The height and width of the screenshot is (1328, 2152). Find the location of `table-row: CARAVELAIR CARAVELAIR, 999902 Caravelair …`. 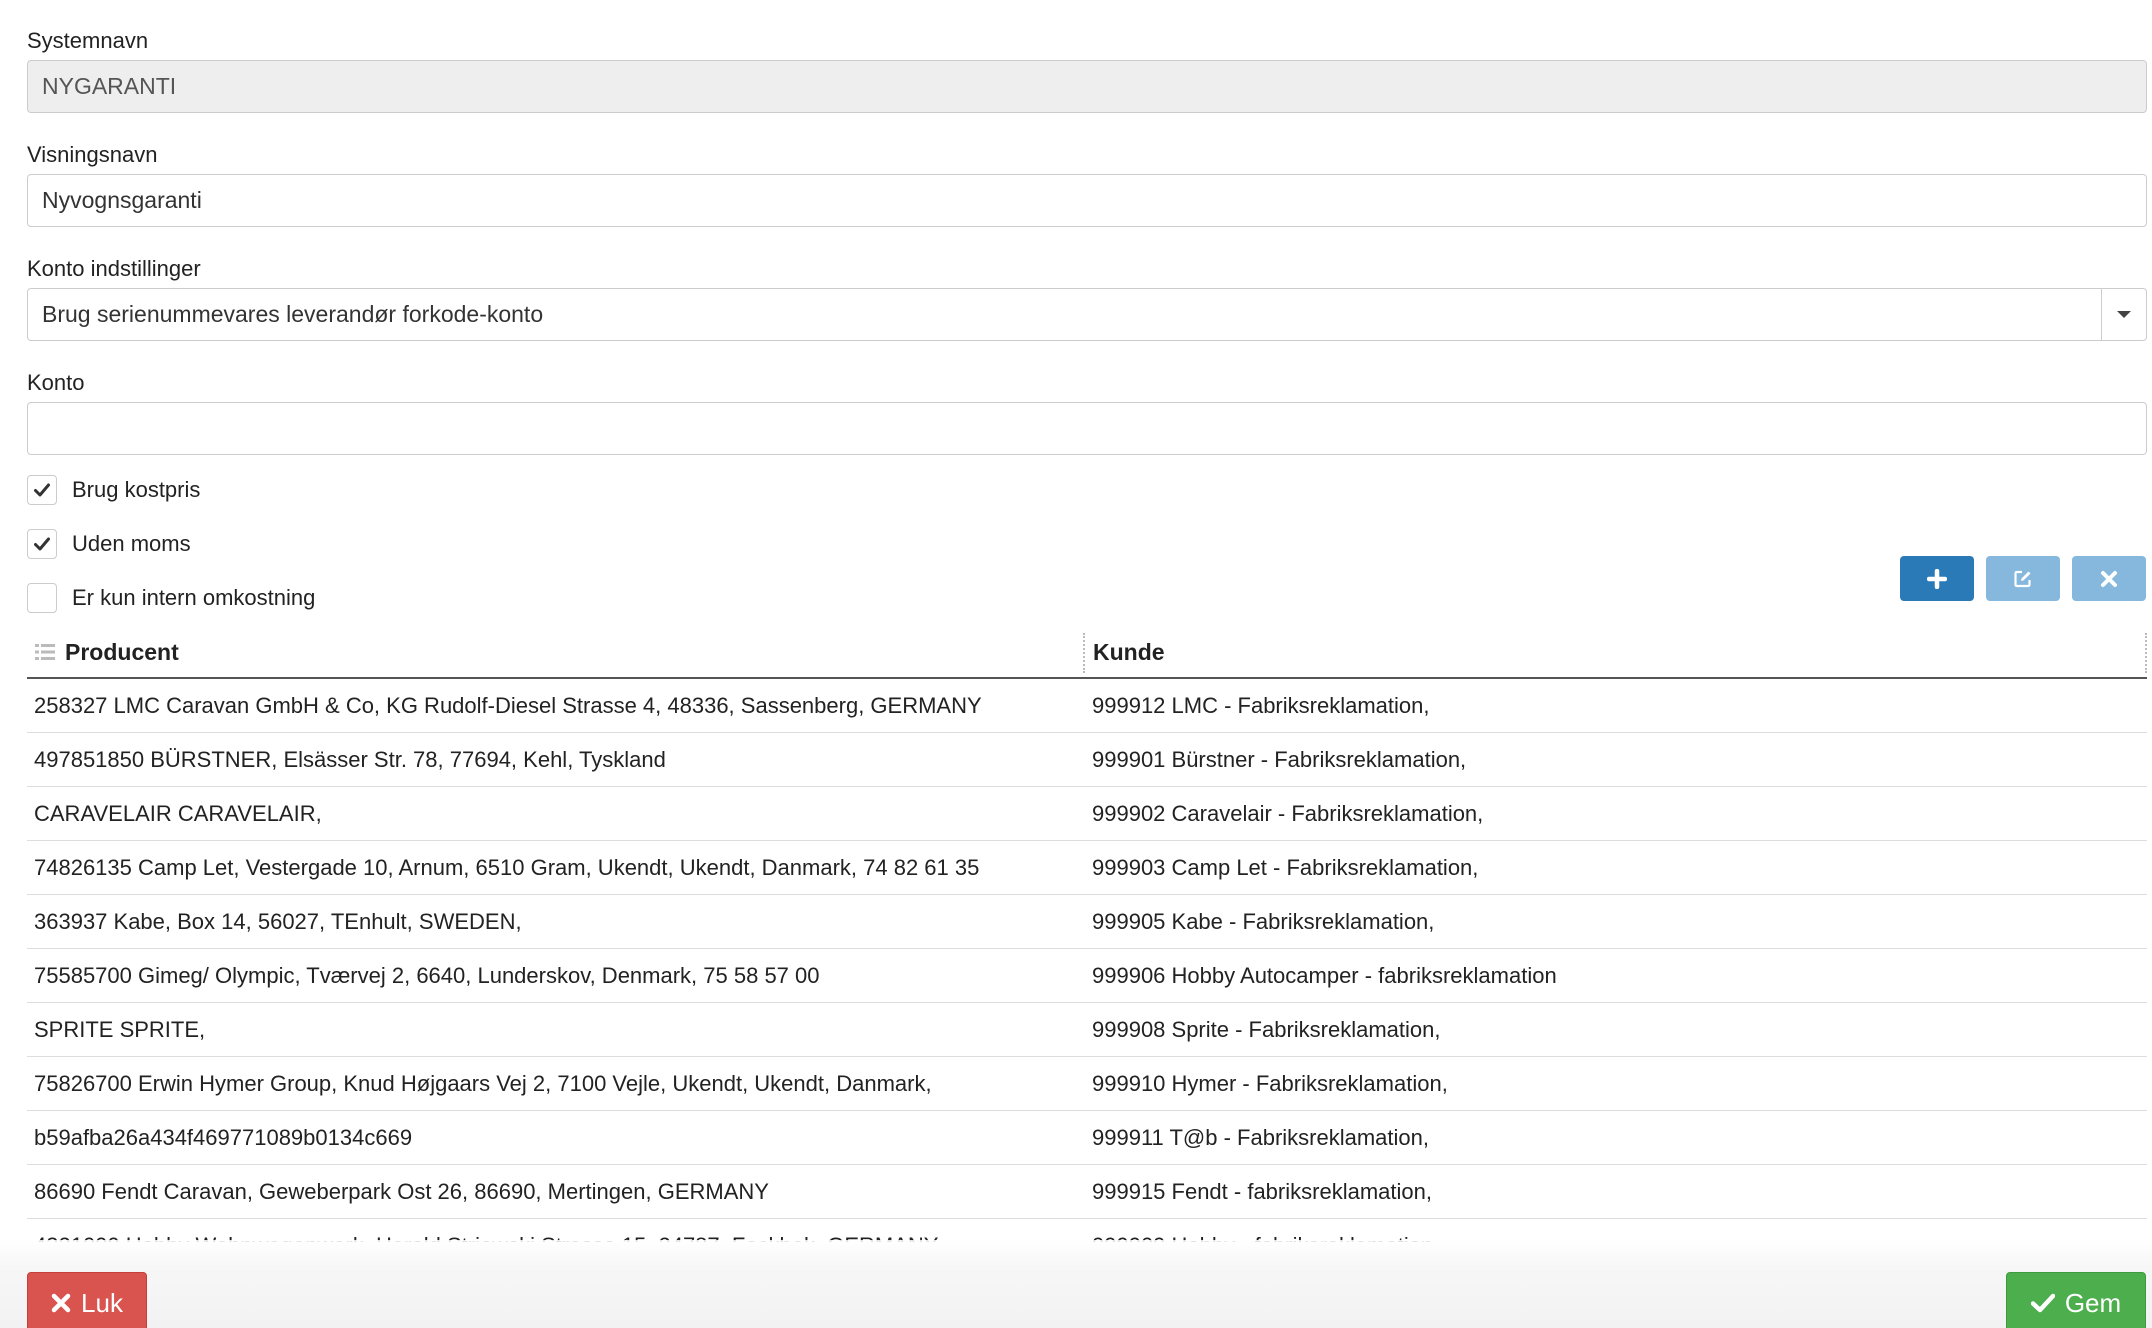

table-row: CARAVELAIR CARAVELAIR, 999902 Caravelair … is located at coordinates (1087, 814).